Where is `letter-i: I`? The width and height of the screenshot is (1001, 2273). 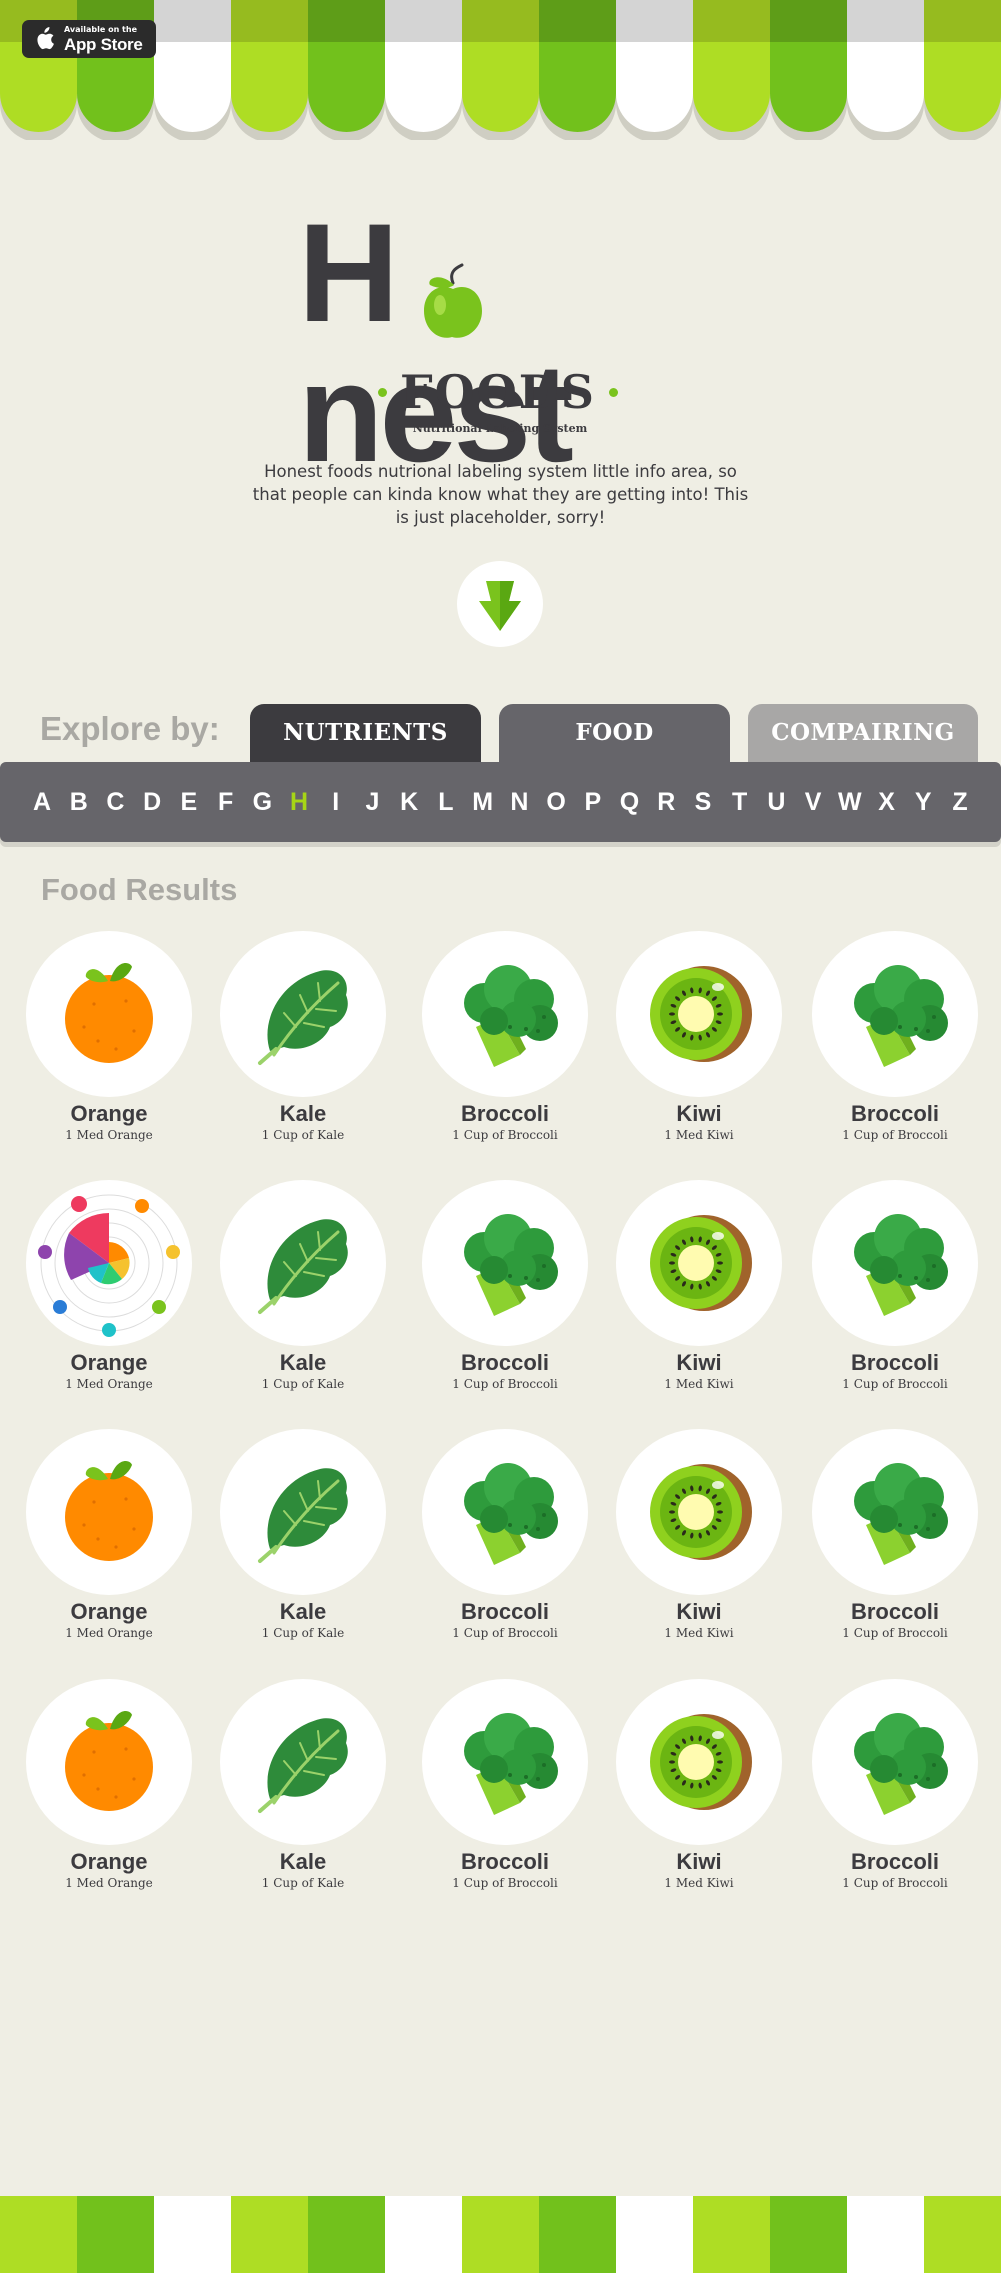
letter-i: I is located at coordinates (336, 802).